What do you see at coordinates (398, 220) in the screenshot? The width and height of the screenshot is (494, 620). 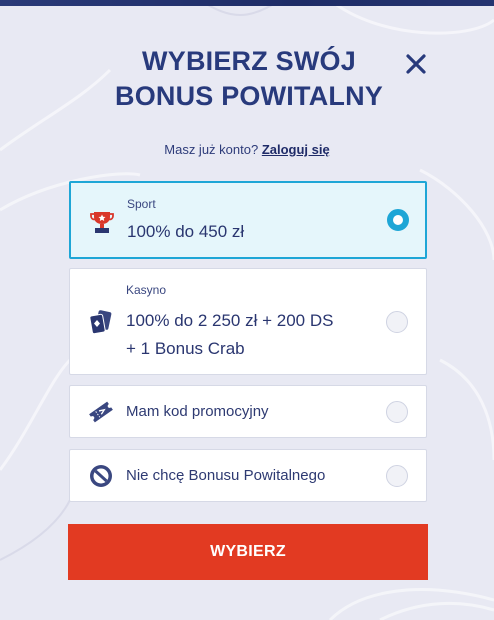 I see `radio-sport` at bounding box center [398, 220].